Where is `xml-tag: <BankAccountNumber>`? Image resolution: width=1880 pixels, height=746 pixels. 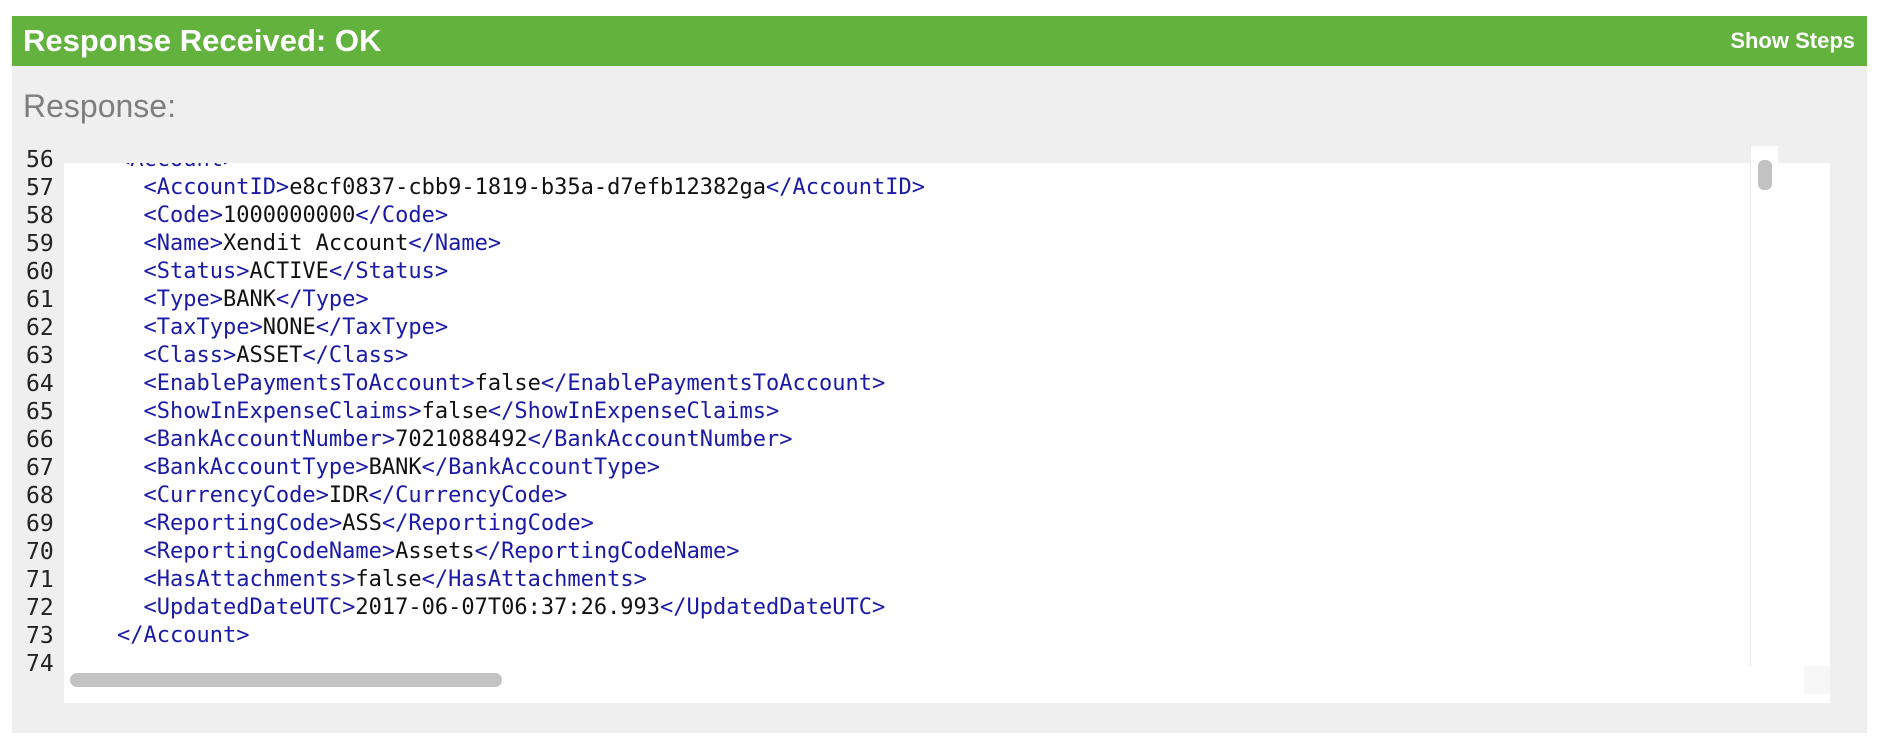
xml-tag: <BankAccountNumber> is located at coordinates (269, 439).